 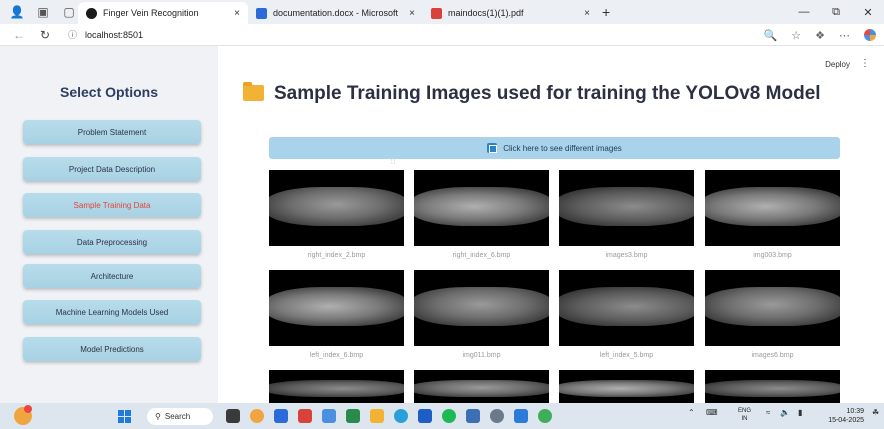 I want to click on site-info-icon: ⓘ, so click(x=72, y=34).